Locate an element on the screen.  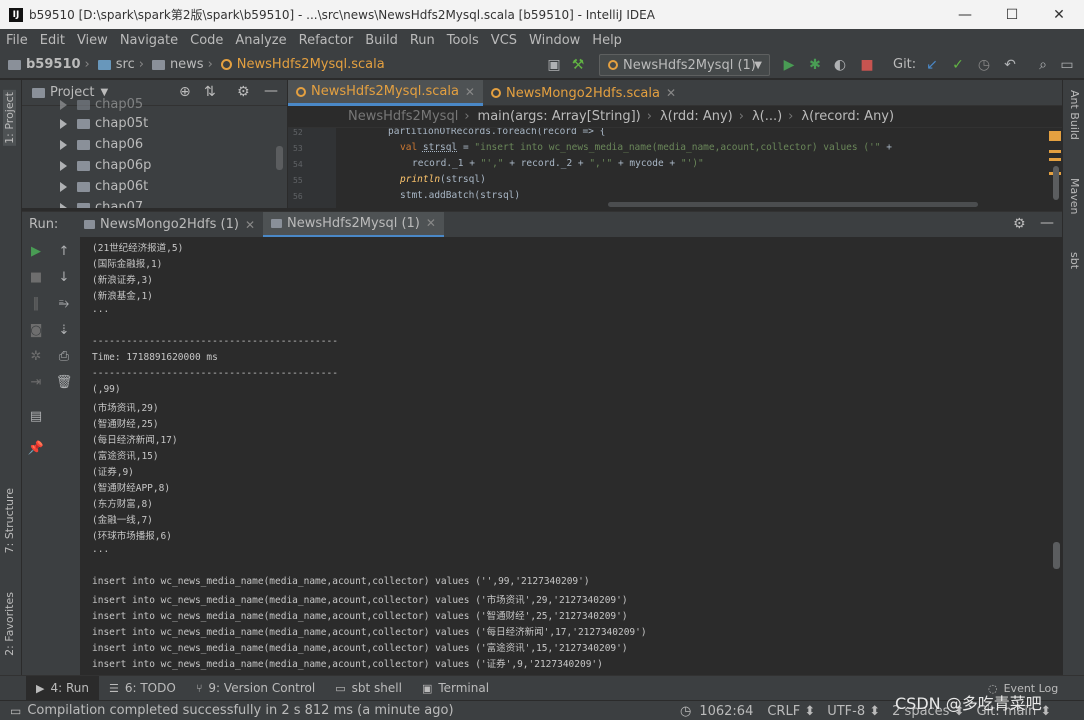
tree-item-chap06: chap06 is located at coordinates (101, 144).